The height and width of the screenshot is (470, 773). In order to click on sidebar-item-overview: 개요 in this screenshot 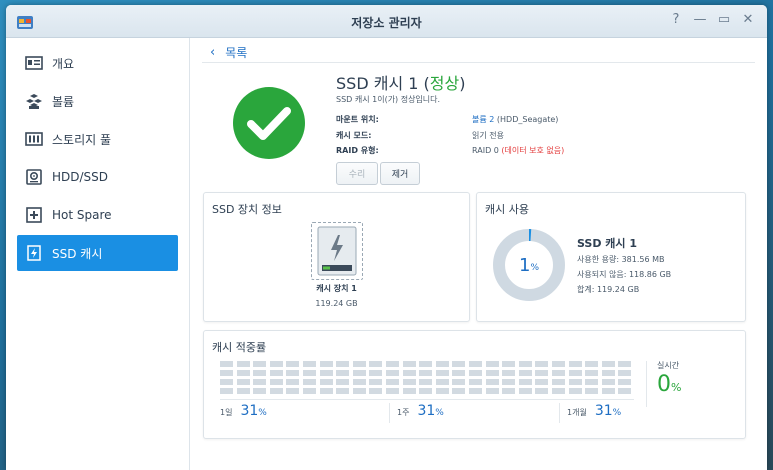, I will do `click(97, 63)`.